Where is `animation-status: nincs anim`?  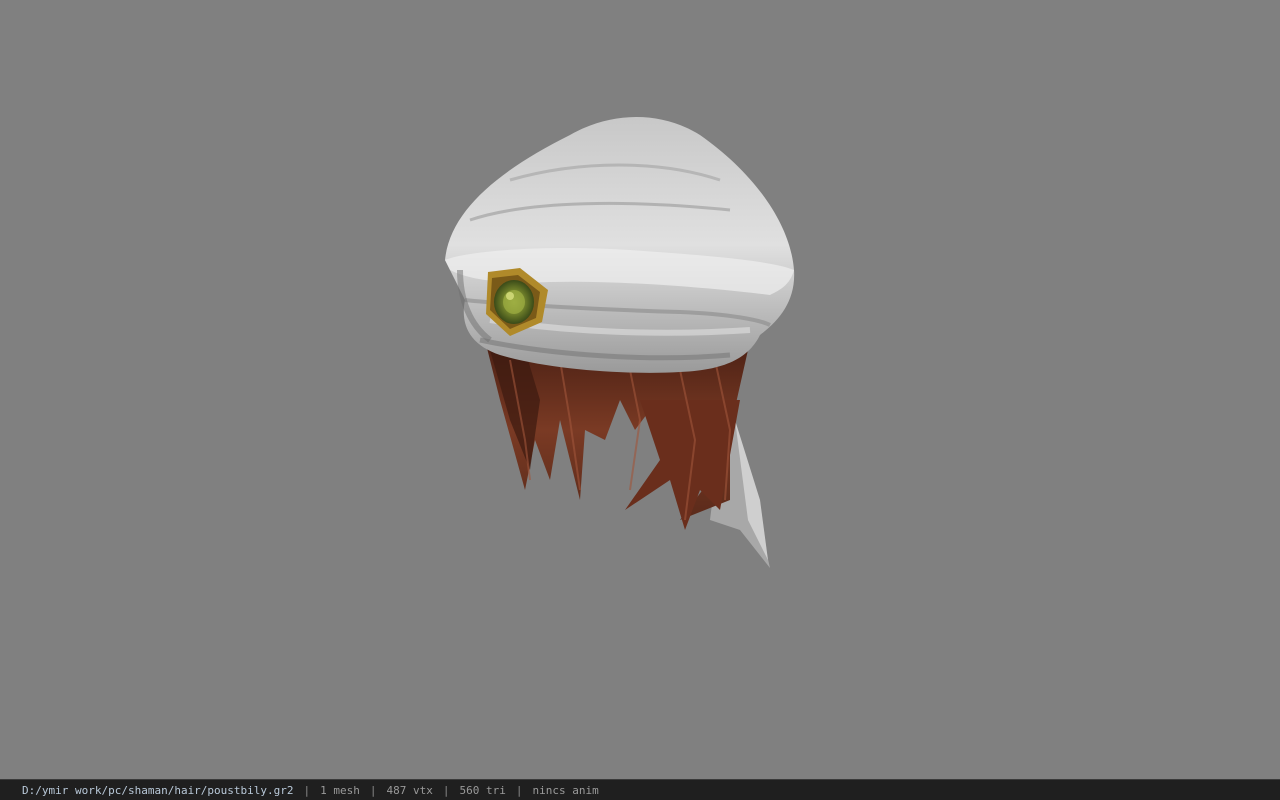 animation-status: nincs anim is located at coordinates (565, 790).